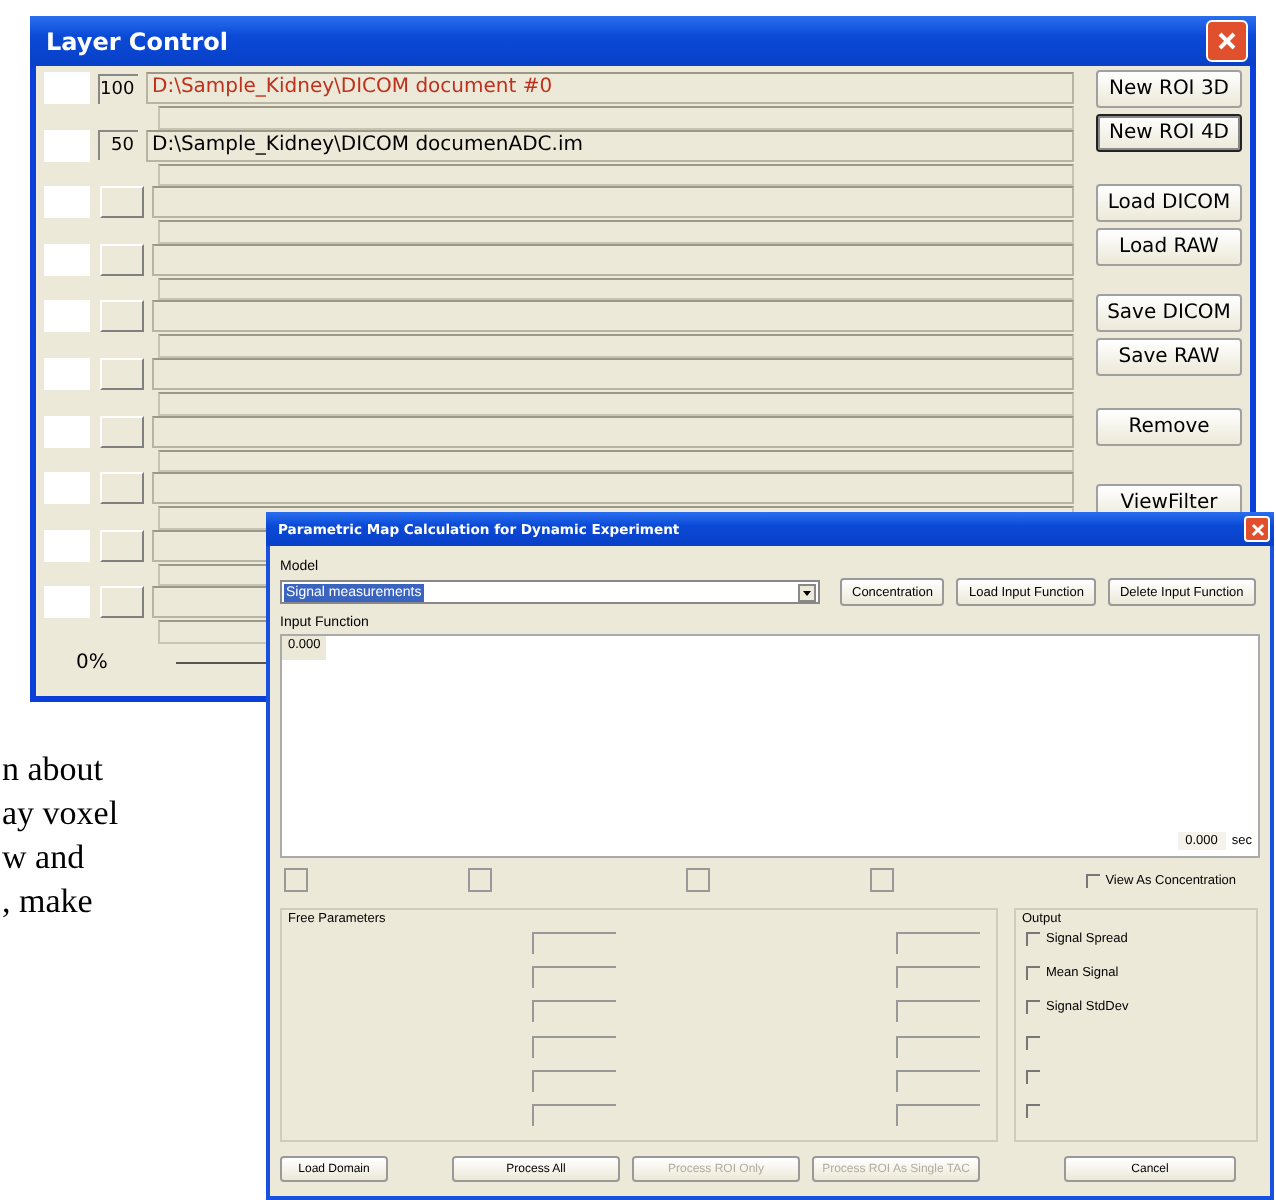 This screenshot has height=1200, width=1276. Describe the element at coordinates (610, 145) in the screenshot. I see `layer-path-field: D:\Sample_Kidney\DICOM documenADC.im` at that location.